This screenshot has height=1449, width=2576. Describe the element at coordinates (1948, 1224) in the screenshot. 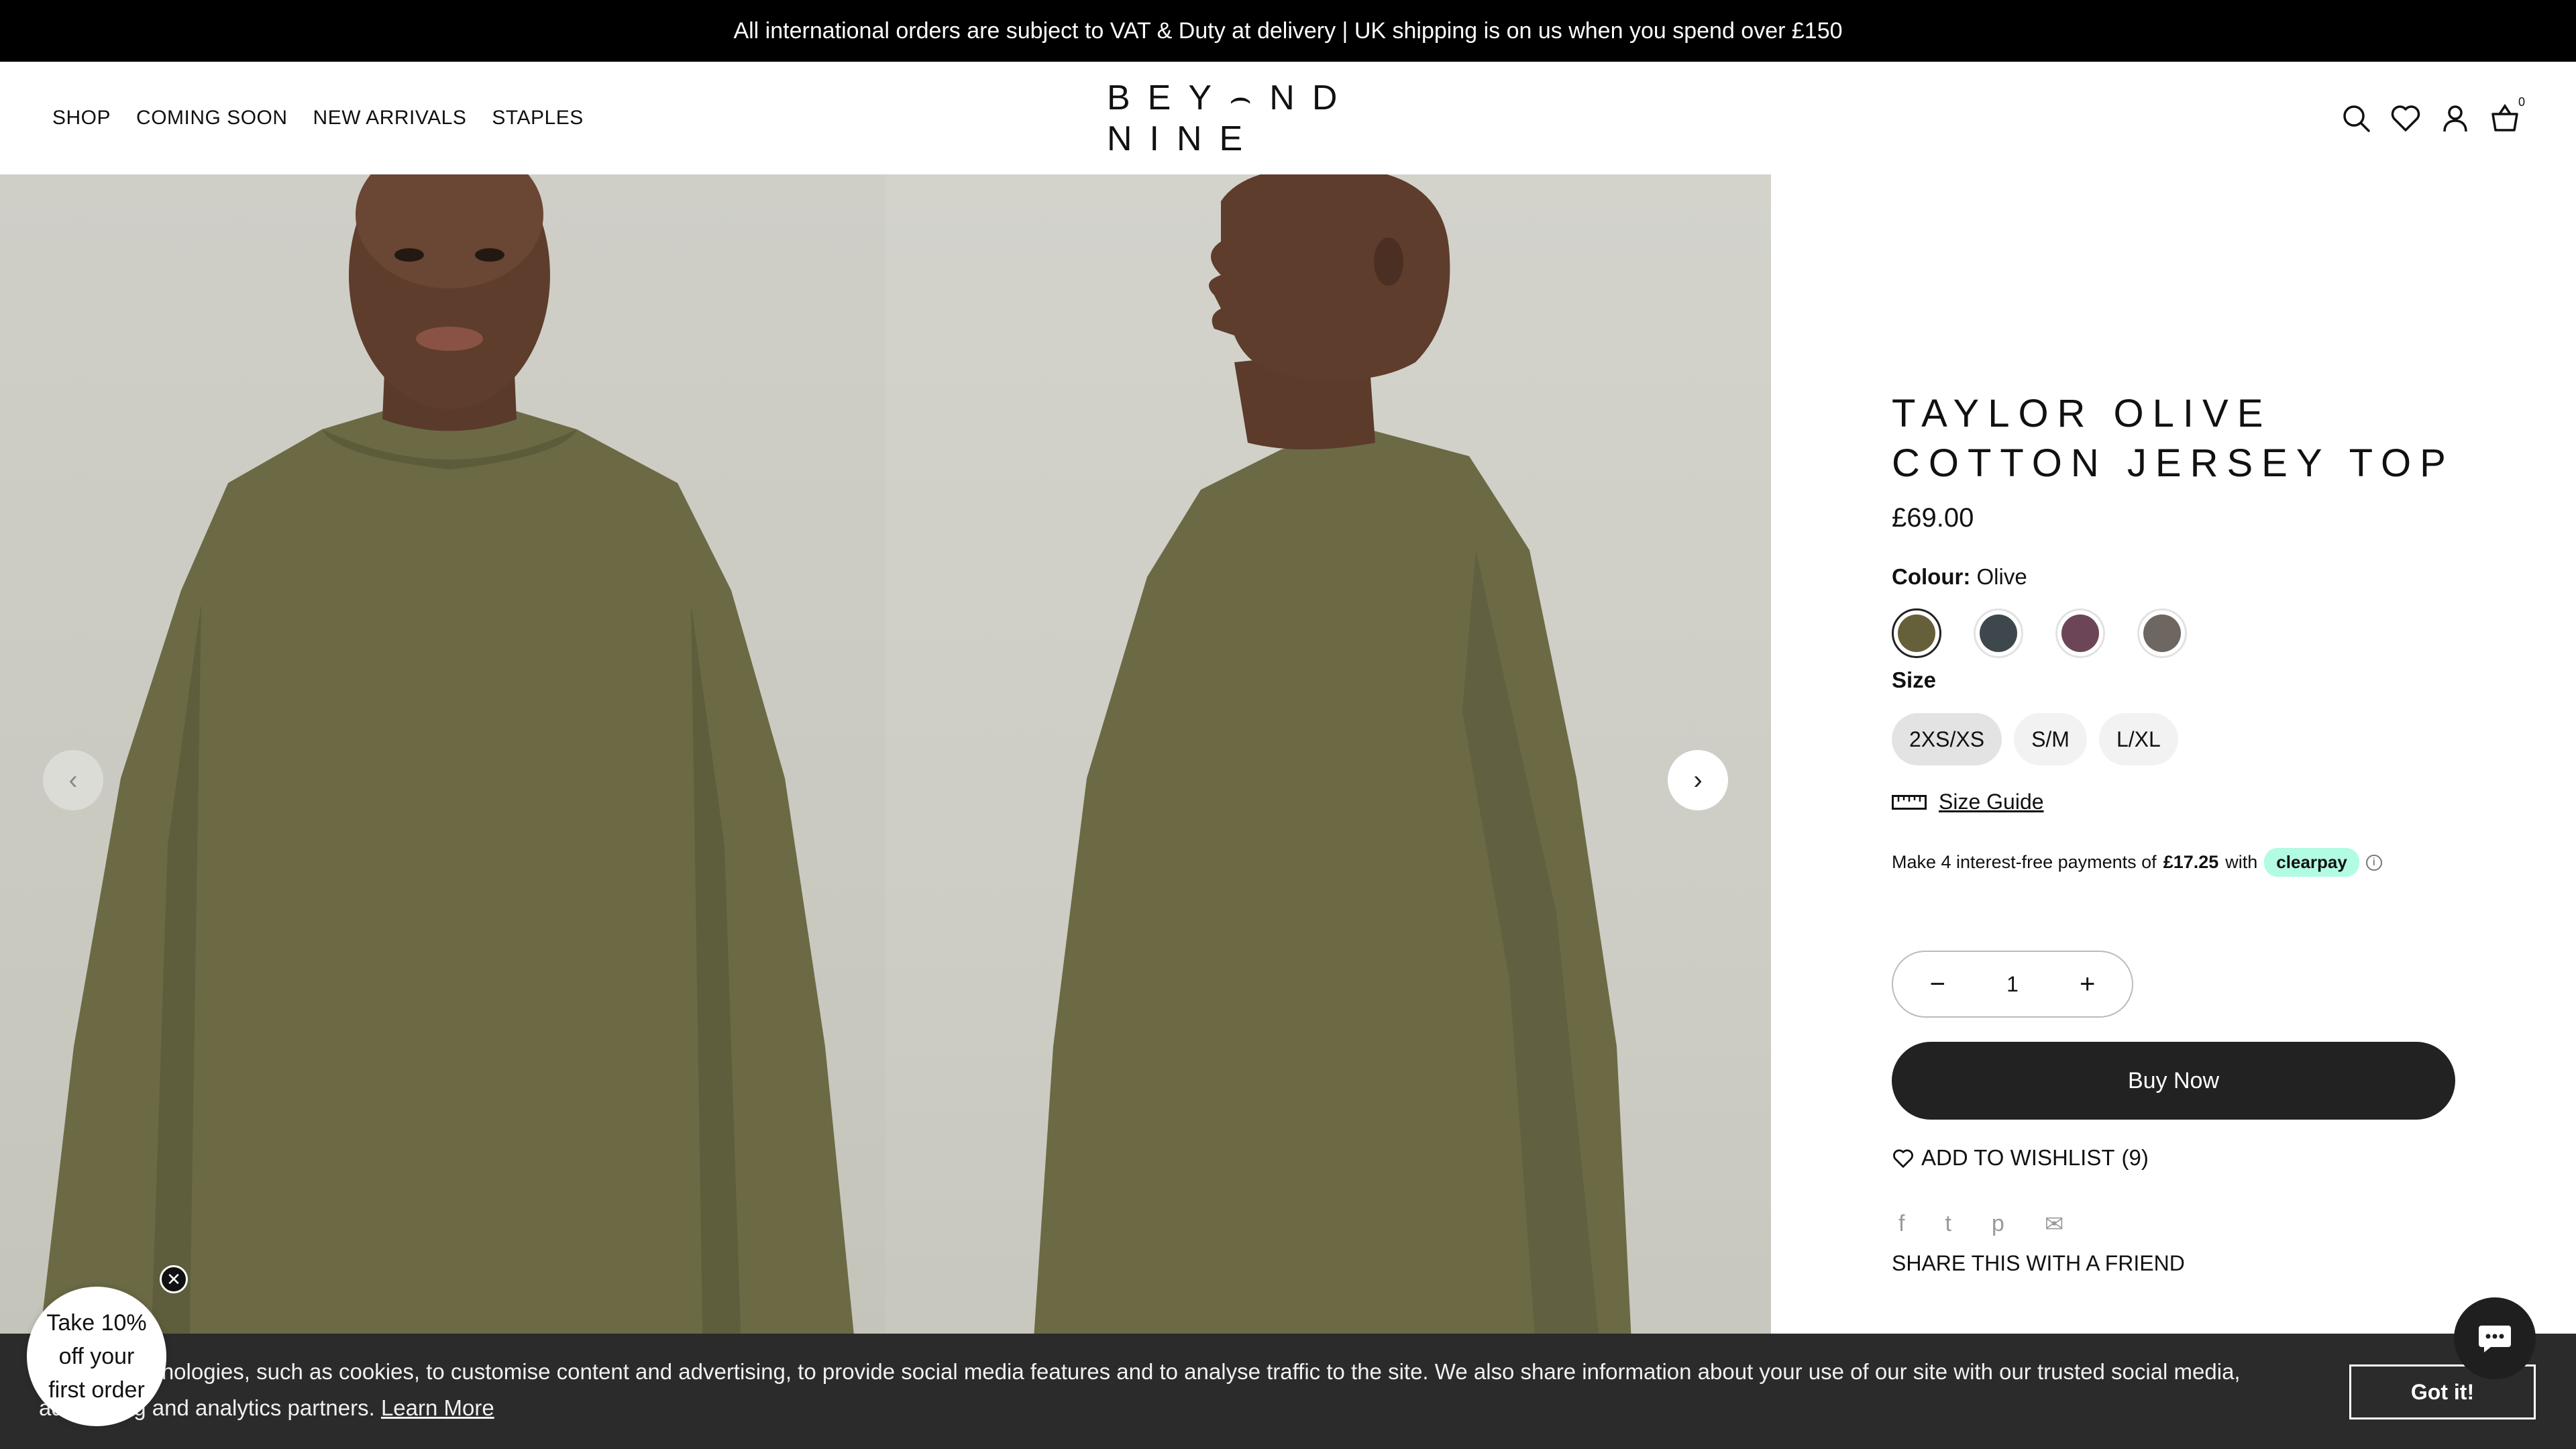

I see `twitter-icon: t` at that location.